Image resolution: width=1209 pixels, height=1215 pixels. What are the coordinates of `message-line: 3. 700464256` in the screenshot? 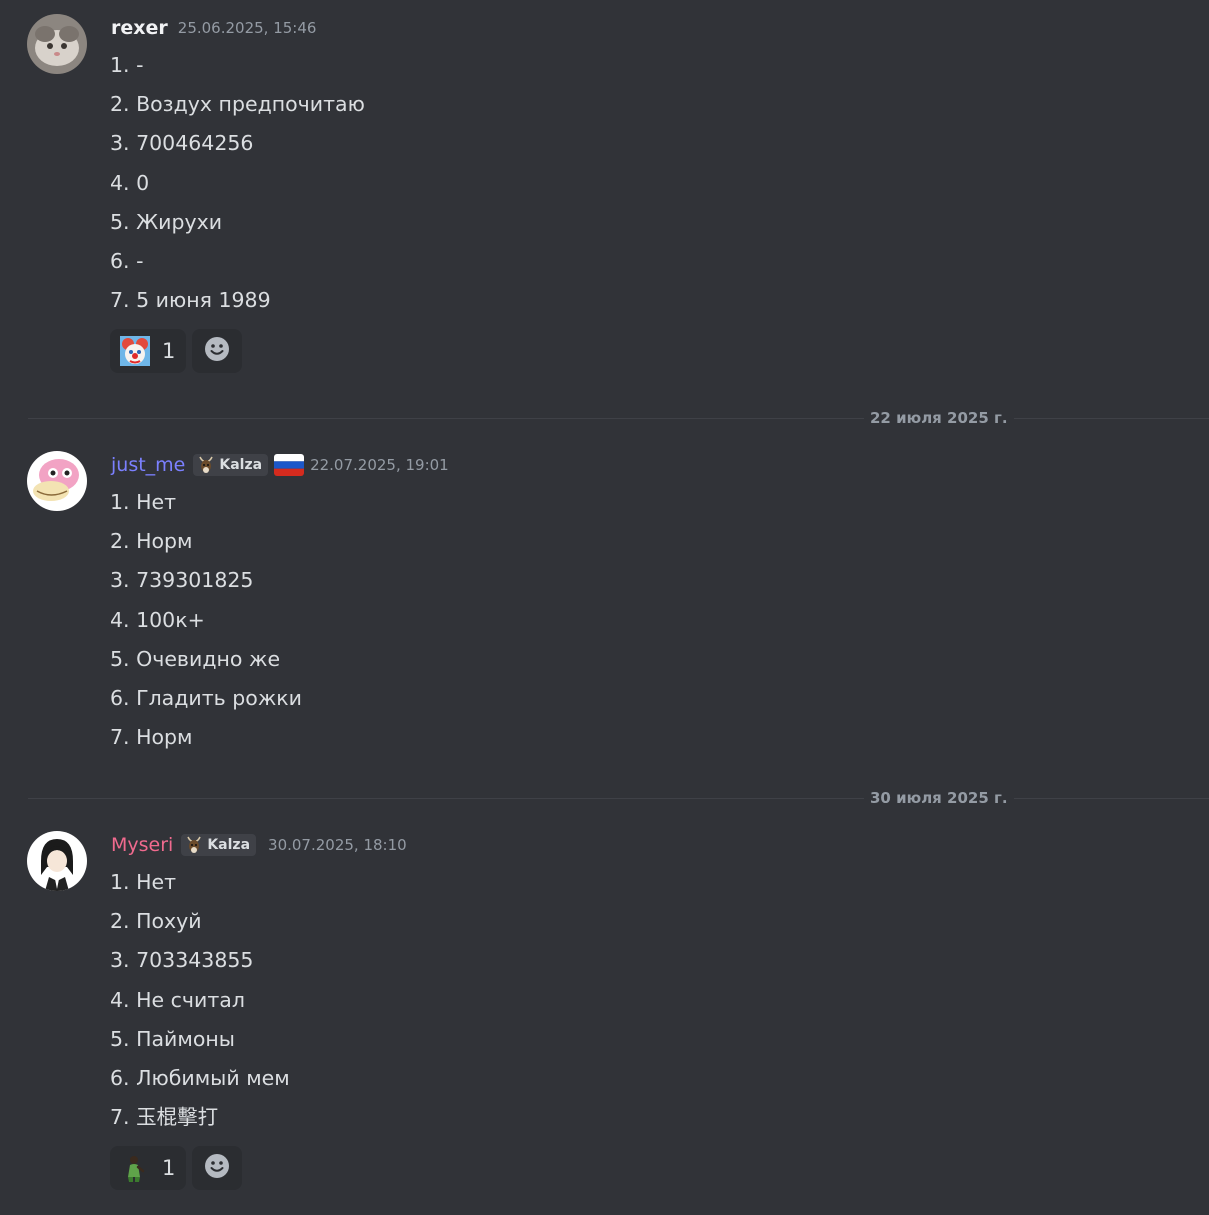 It's located at (182, 143).